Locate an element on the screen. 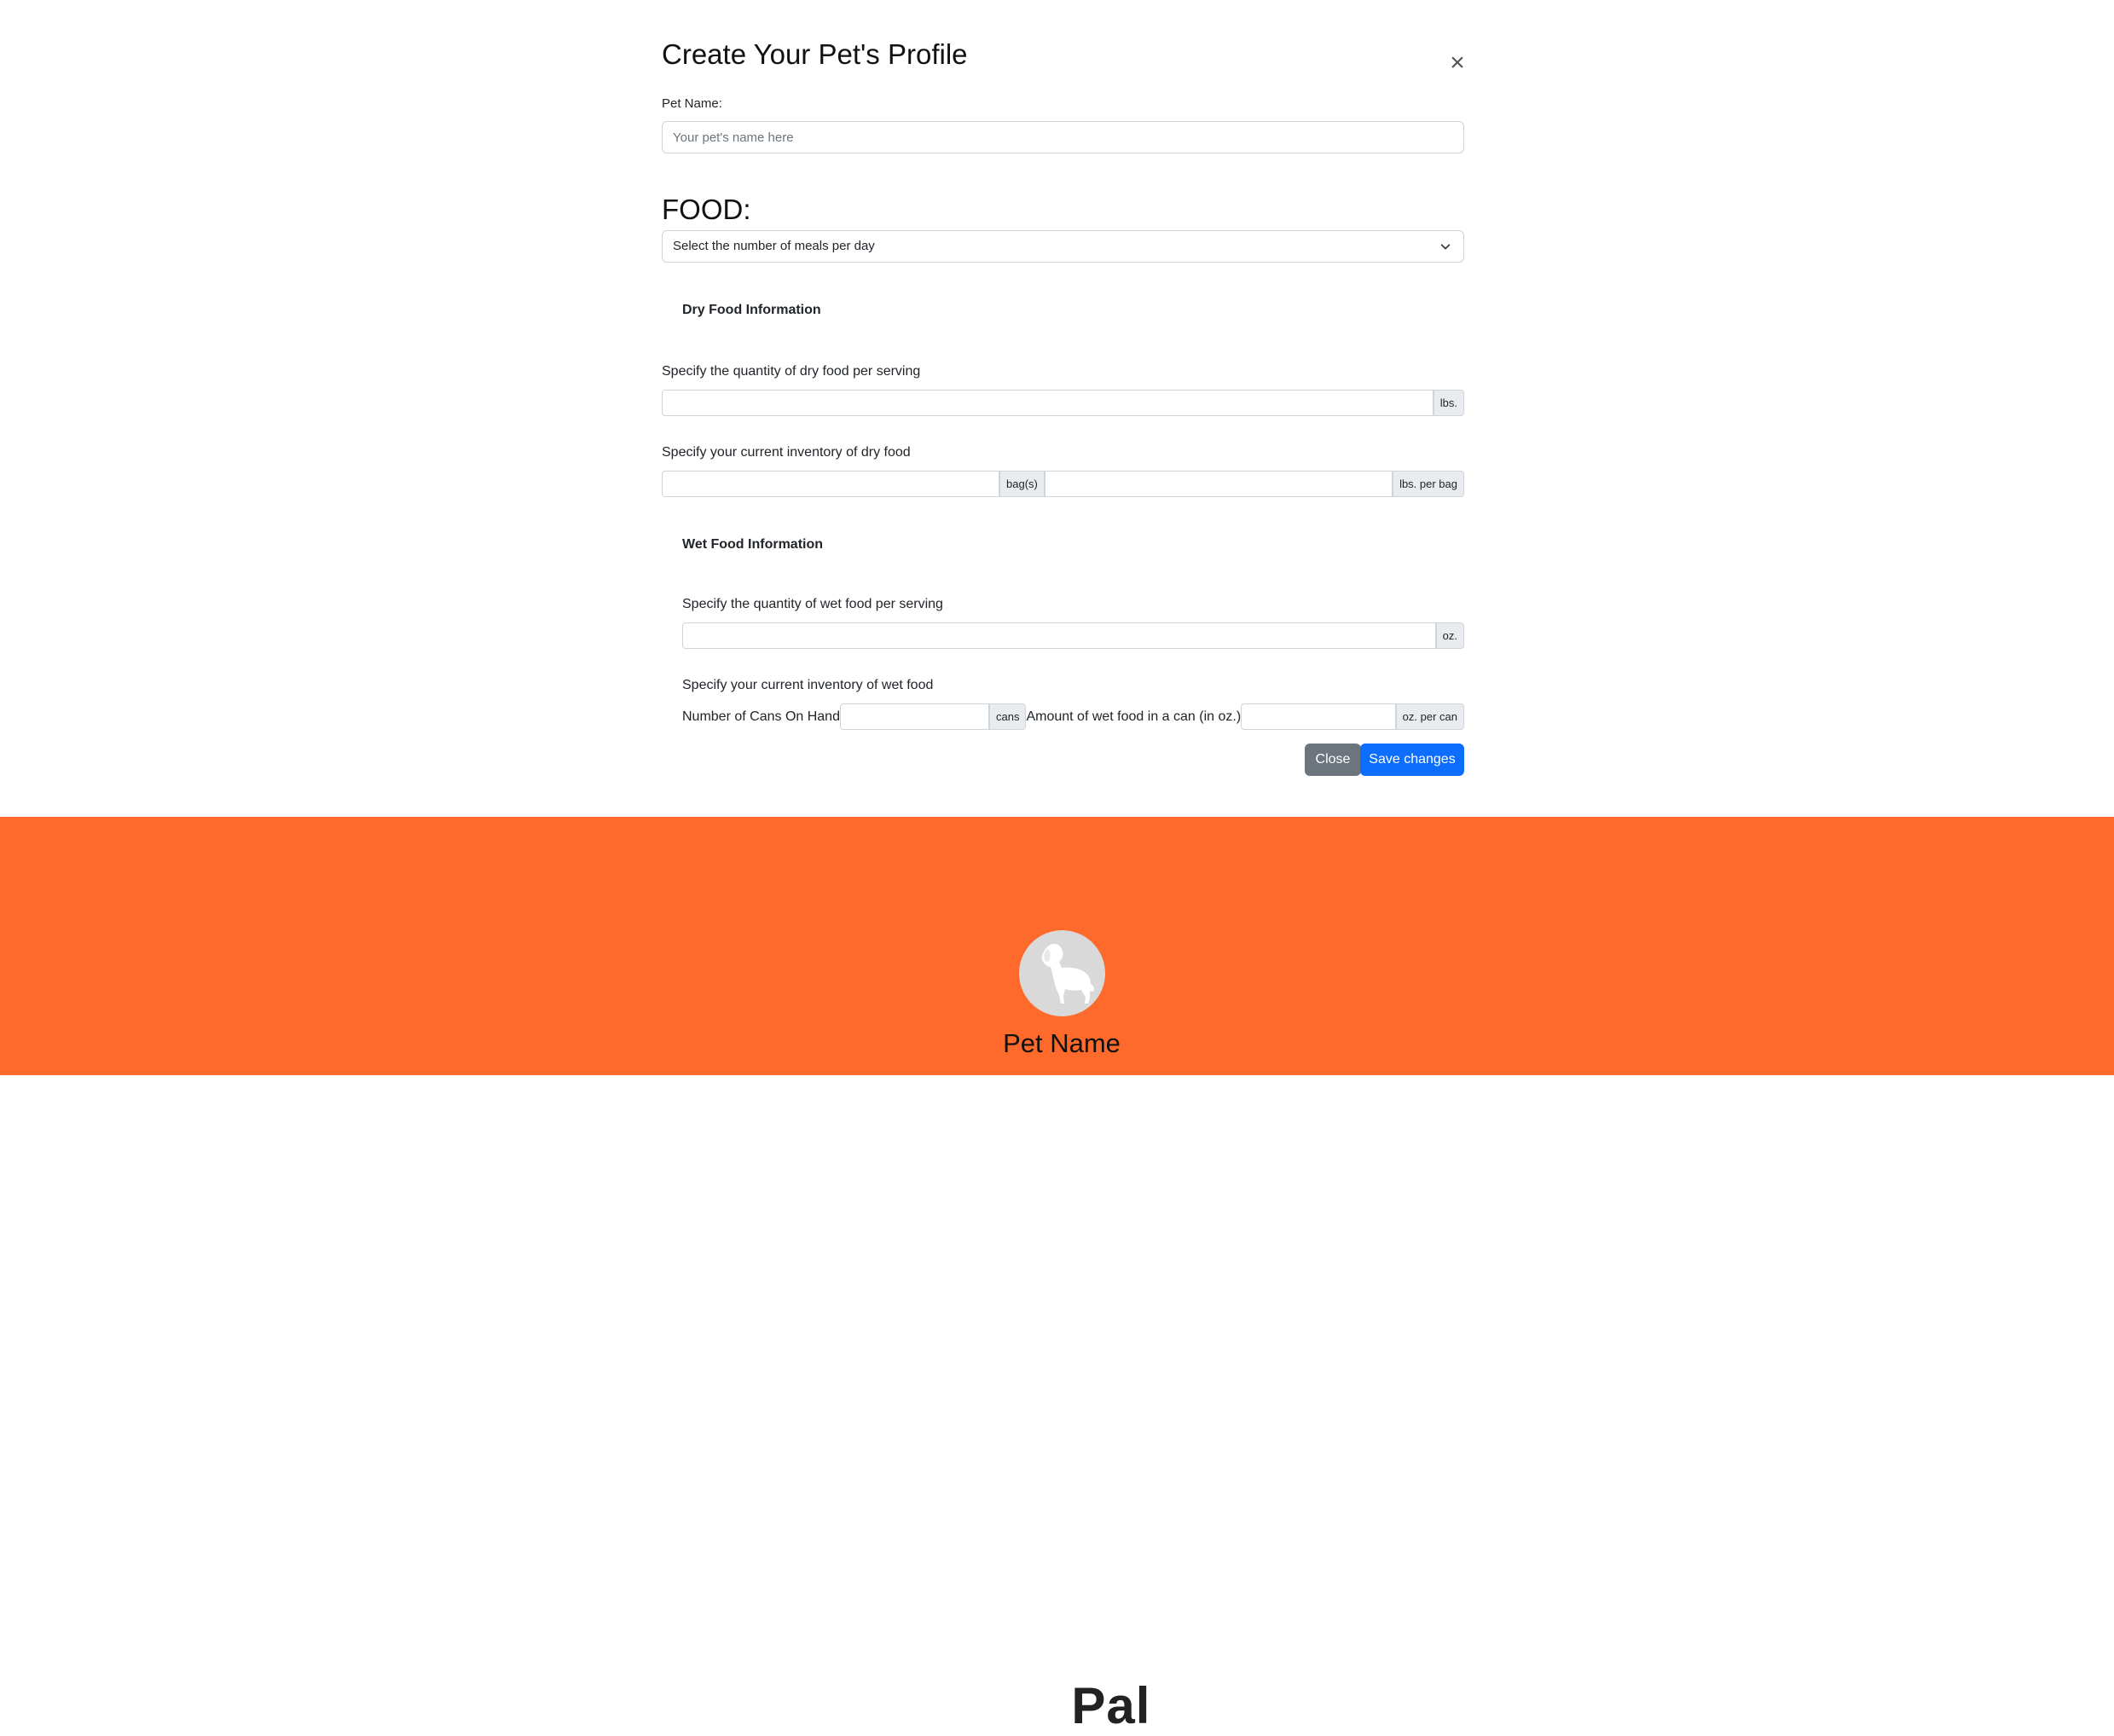  dry-bags-input is located at coordinates (830, 484).